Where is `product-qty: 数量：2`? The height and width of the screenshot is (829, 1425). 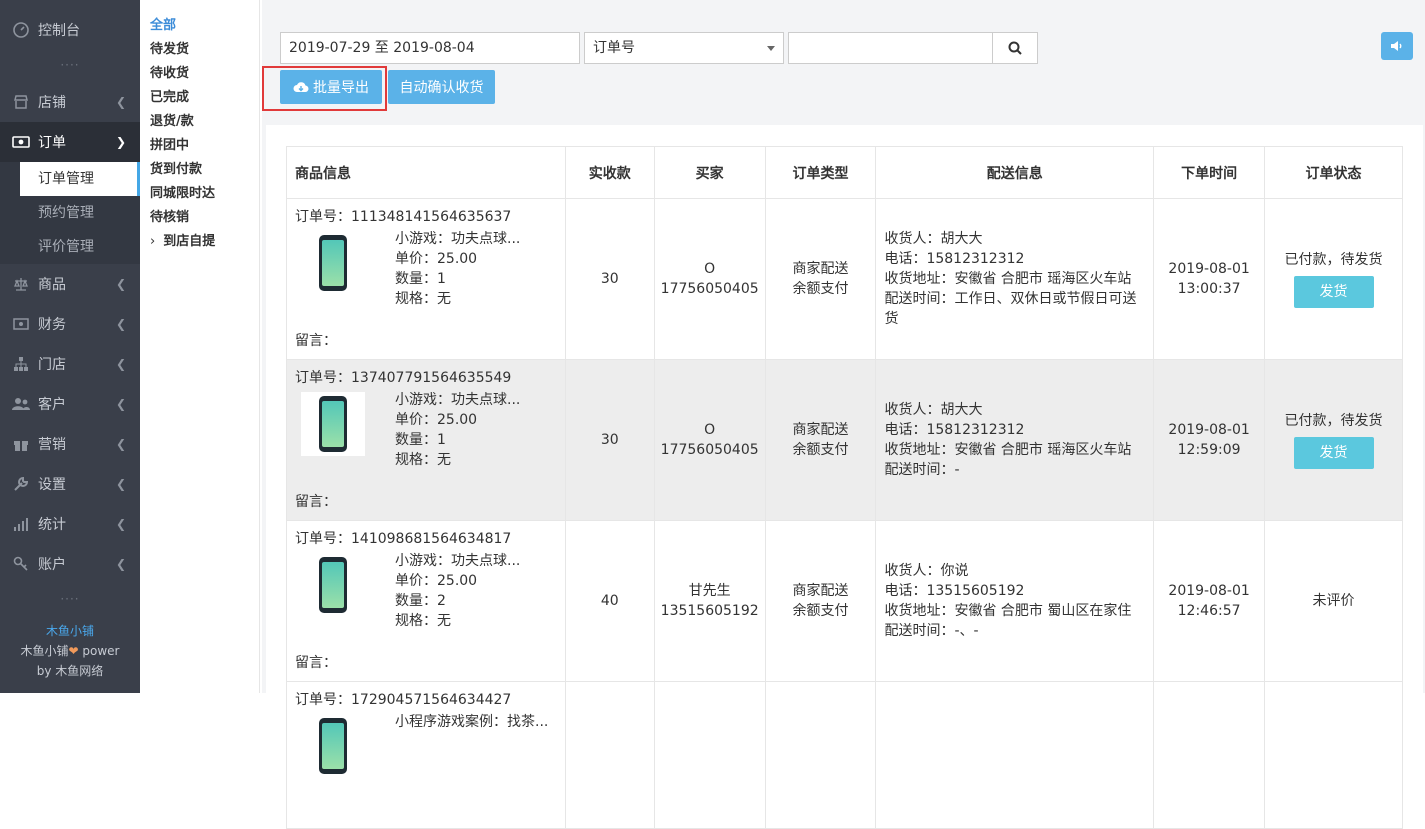 product-qty: 数量：2 is located at coordinates (420, 601).